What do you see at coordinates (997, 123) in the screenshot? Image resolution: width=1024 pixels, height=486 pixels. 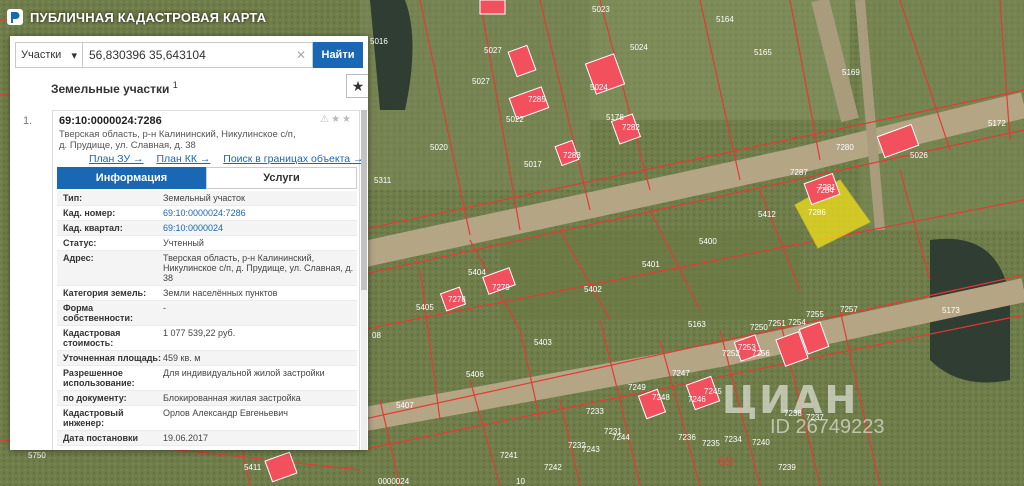 I see `parcel-label: 5172` at bounding box center [997, 123].